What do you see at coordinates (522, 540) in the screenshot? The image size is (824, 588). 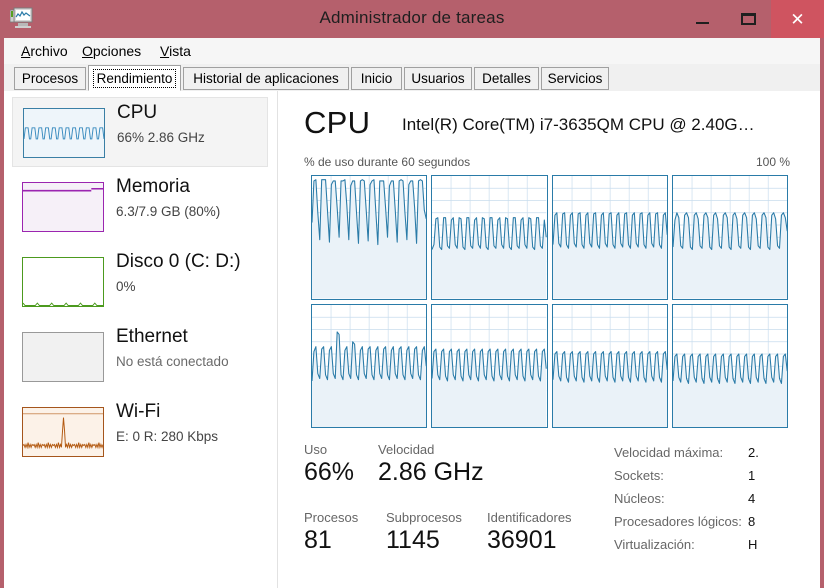 I see `stat-value: 36901` at bounding box center [522, 540].